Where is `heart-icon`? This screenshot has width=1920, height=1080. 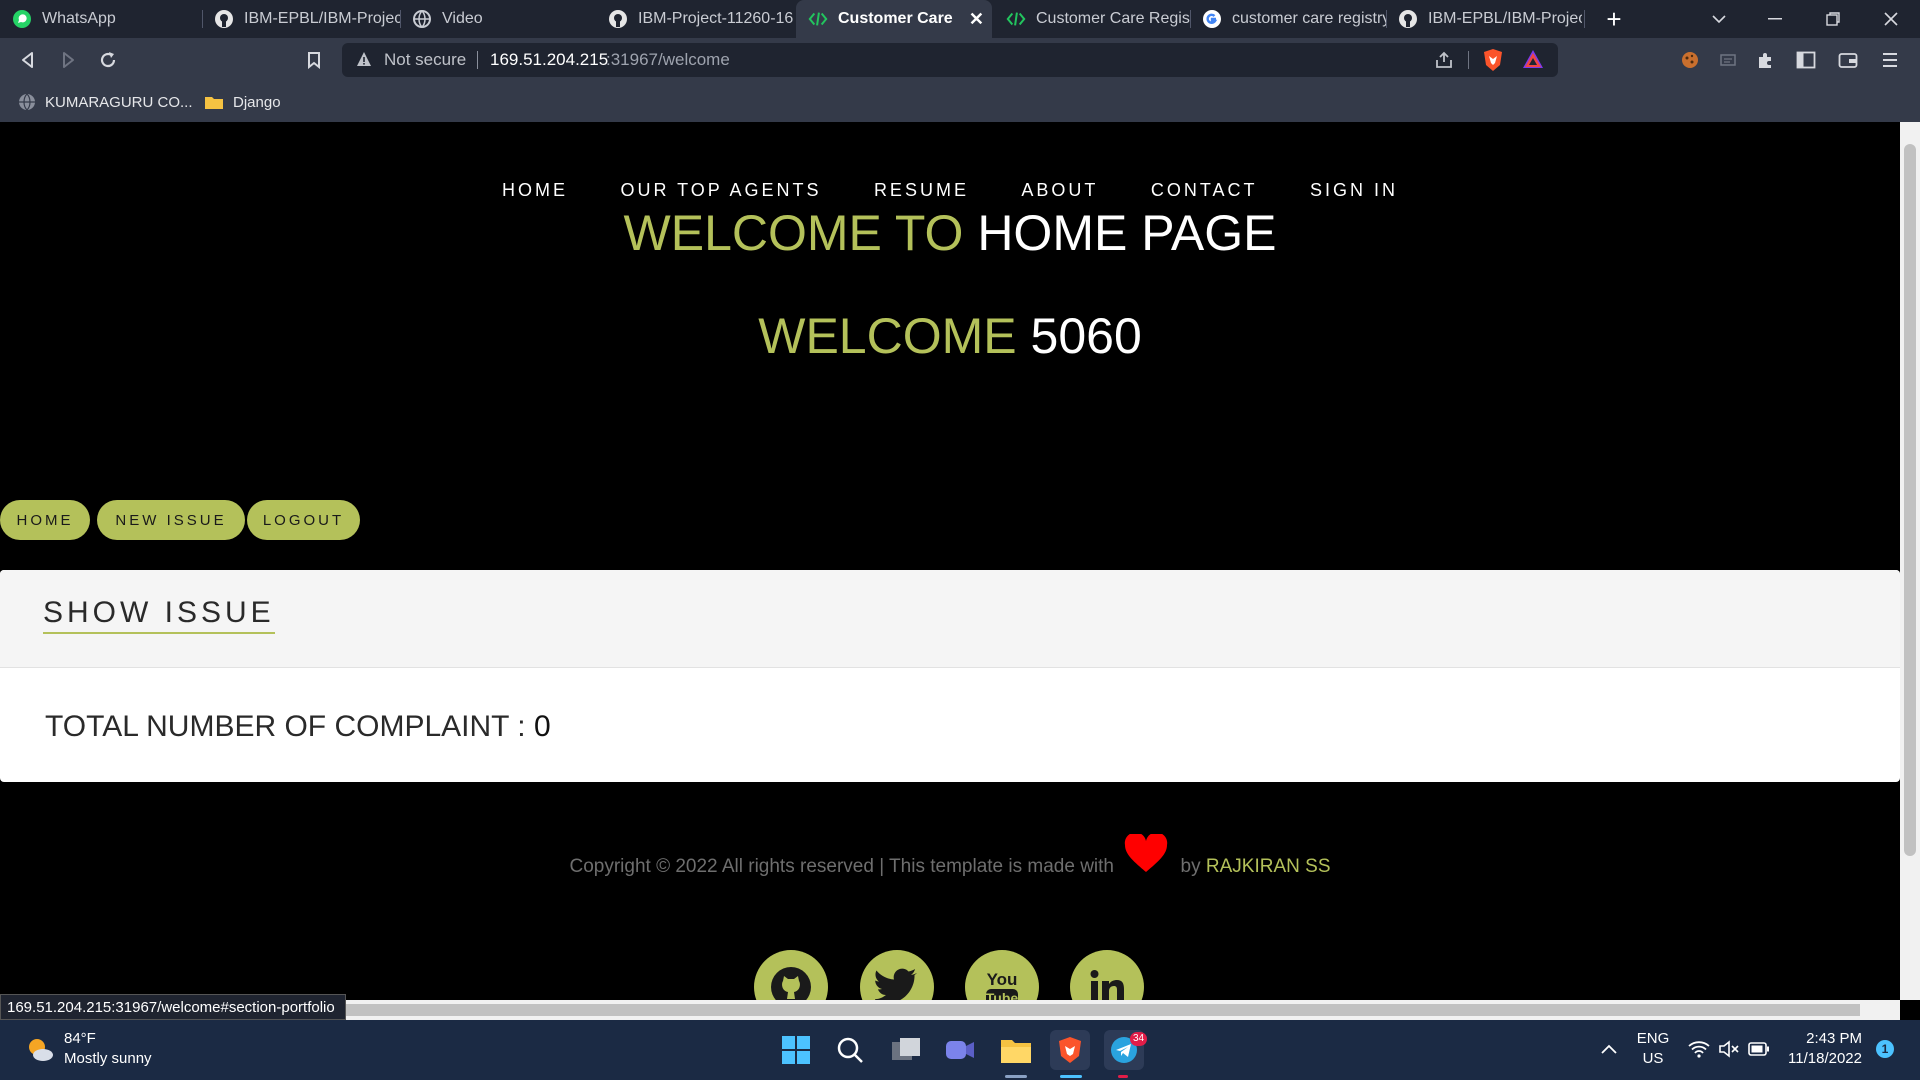 heart-icon is located at coordinates (1146, 856).